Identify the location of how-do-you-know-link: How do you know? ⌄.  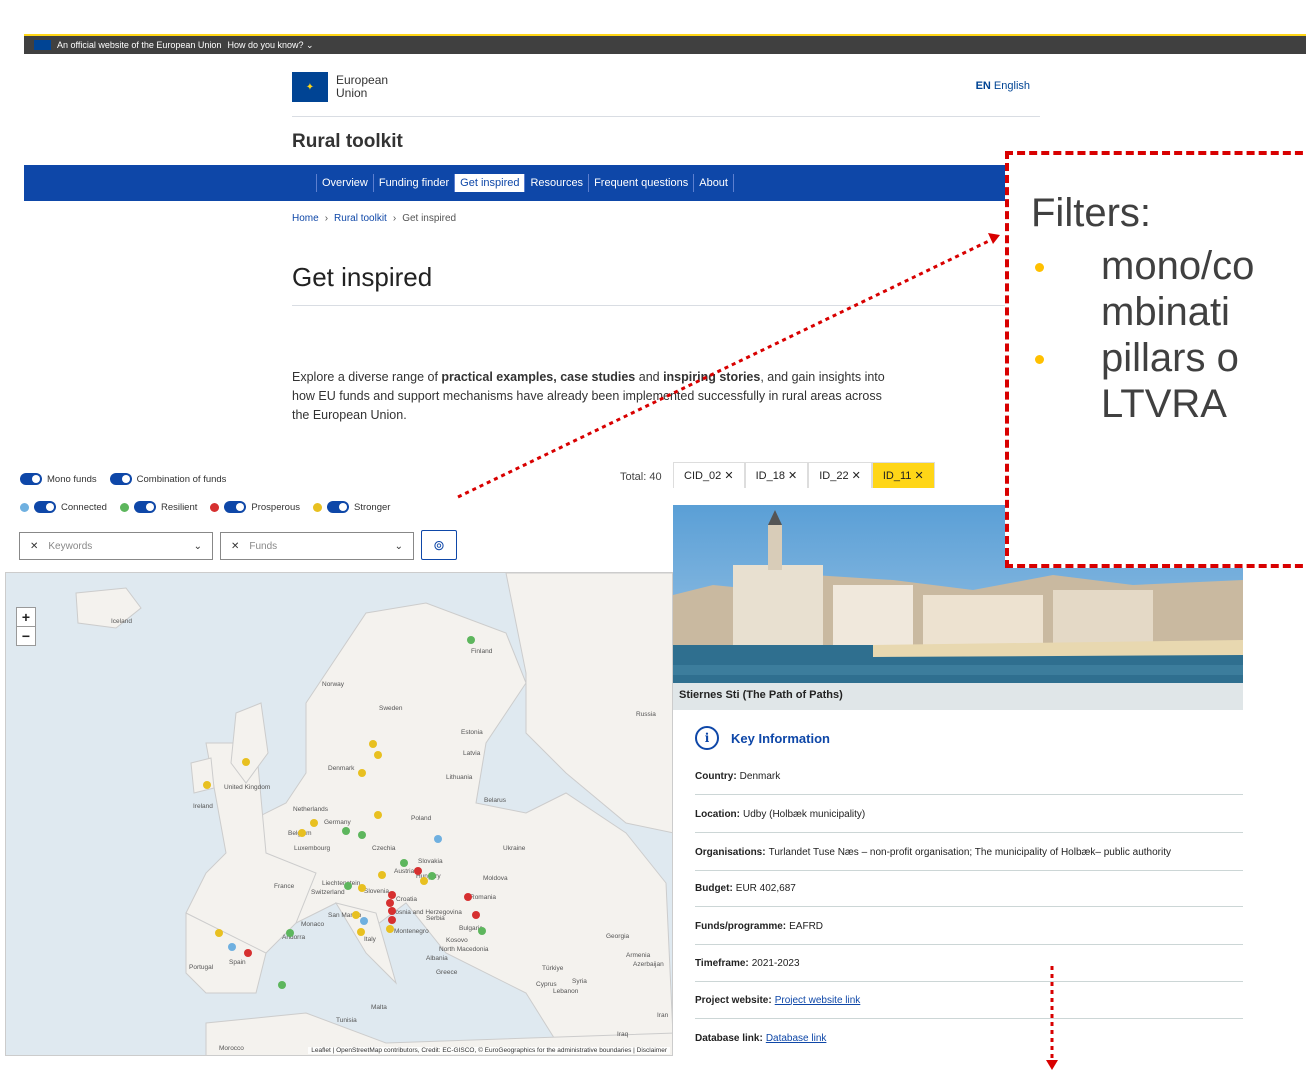
(270, 45).